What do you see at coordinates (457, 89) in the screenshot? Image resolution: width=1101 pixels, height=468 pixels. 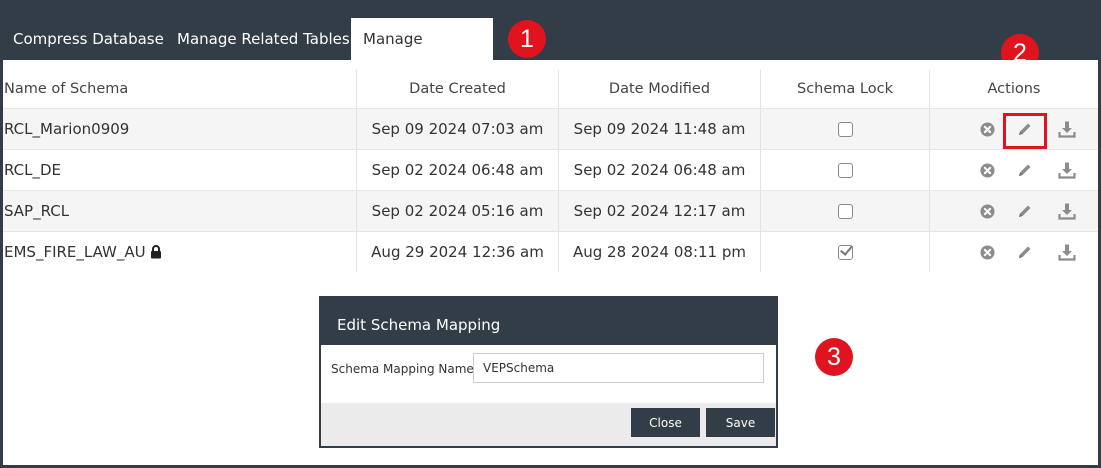 I see `column-header-date-created: Date Created` at bounding box center [457, 89].